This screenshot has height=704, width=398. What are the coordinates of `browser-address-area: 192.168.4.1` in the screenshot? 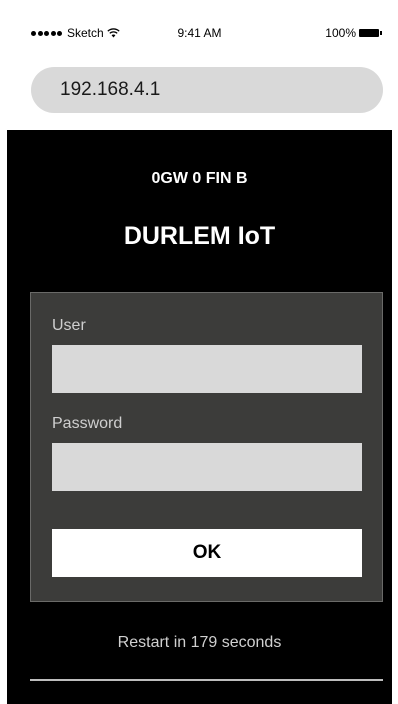 It's located at (199, 91).